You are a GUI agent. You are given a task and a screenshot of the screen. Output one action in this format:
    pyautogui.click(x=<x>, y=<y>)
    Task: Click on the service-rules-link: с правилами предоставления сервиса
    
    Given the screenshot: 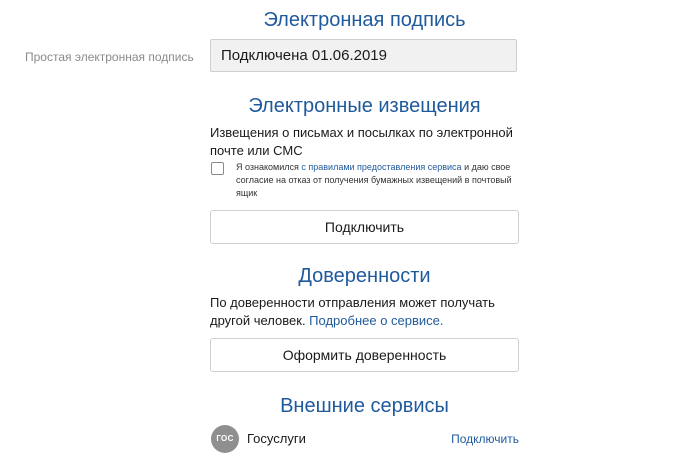 What is the action you would take?
    pyautogui.click(x=381, y=167)
    